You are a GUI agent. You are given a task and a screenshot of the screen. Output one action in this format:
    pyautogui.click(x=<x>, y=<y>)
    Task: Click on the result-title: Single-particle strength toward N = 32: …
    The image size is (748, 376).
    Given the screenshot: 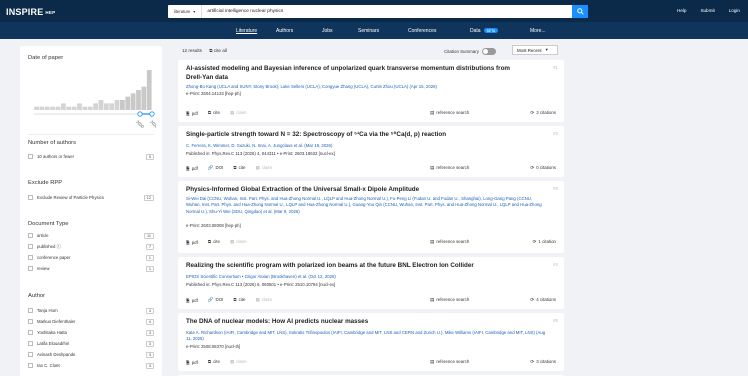 What is the action you would take?
    pyautogui.click(x=356, y=134)
    